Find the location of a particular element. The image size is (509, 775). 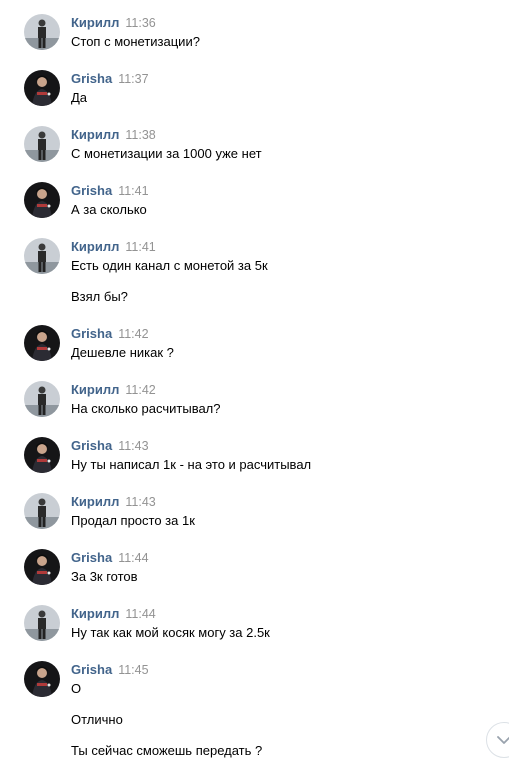

message-text: Дешевле никак ? is located at coordinates (122, 352).